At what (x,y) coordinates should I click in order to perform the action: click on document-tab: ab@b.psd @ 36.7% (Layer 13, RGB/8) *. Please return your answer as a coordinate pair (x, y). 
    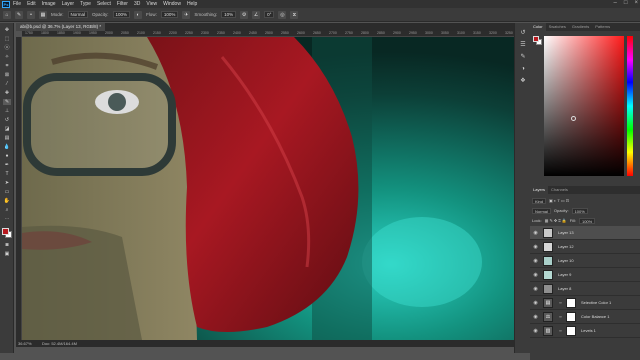
    Looking at the image, I should click on (61, 27).